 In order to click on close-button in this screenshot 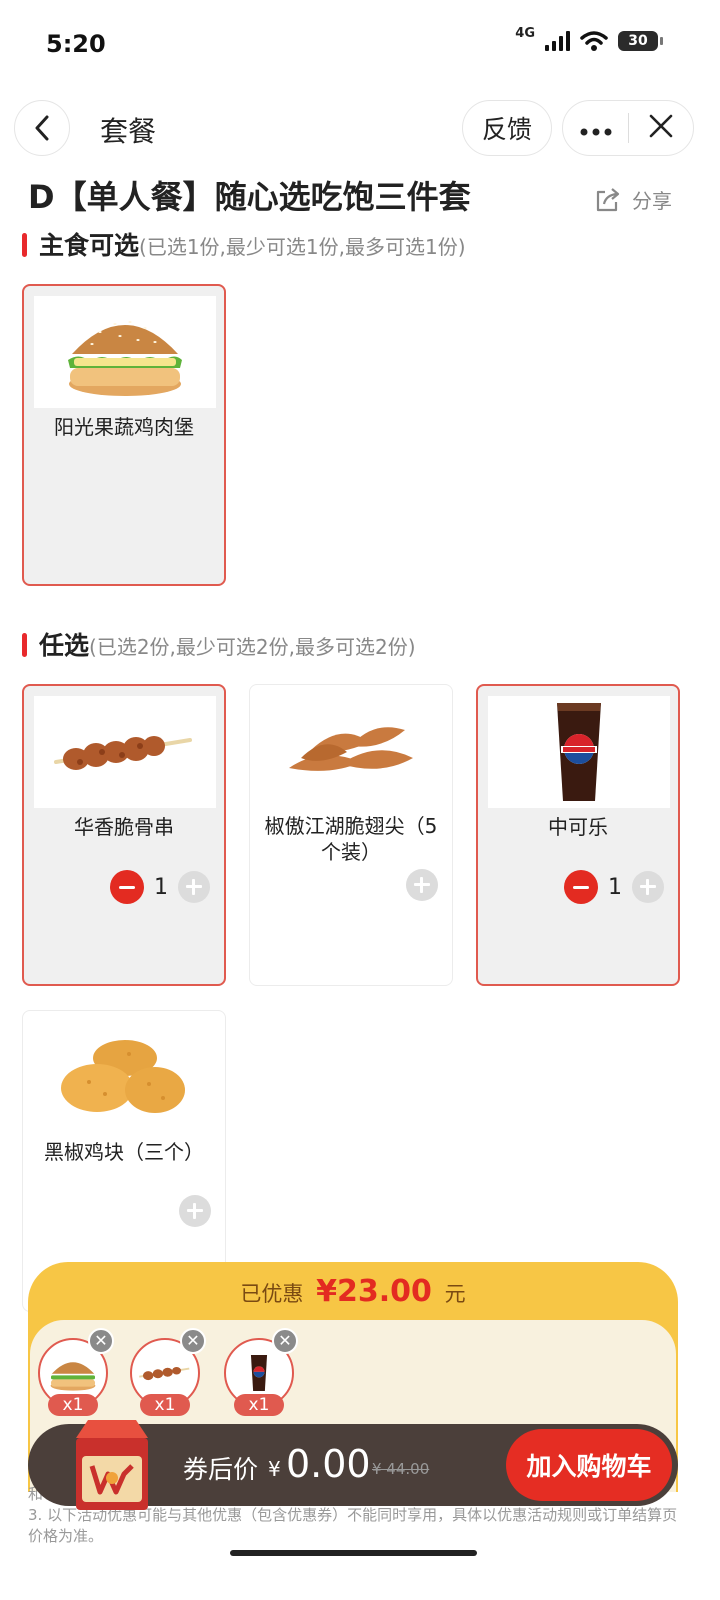, I will do `click(661, 128)`.